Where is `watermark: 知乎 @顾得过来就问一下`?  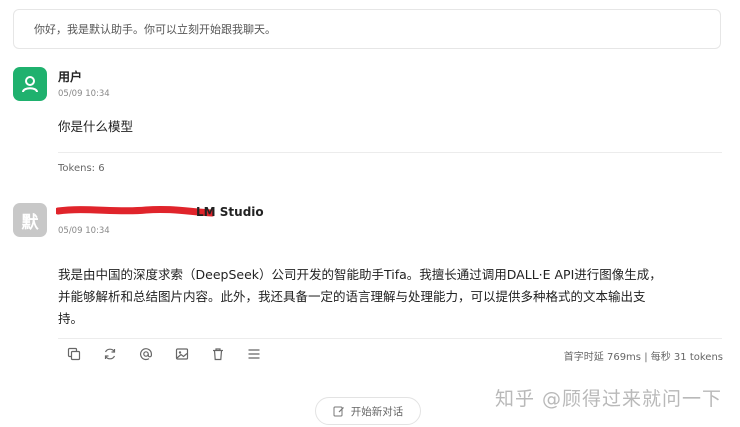 watermark: 知乎 @顾得过来就问一下 is located at coordinates (608, 399).